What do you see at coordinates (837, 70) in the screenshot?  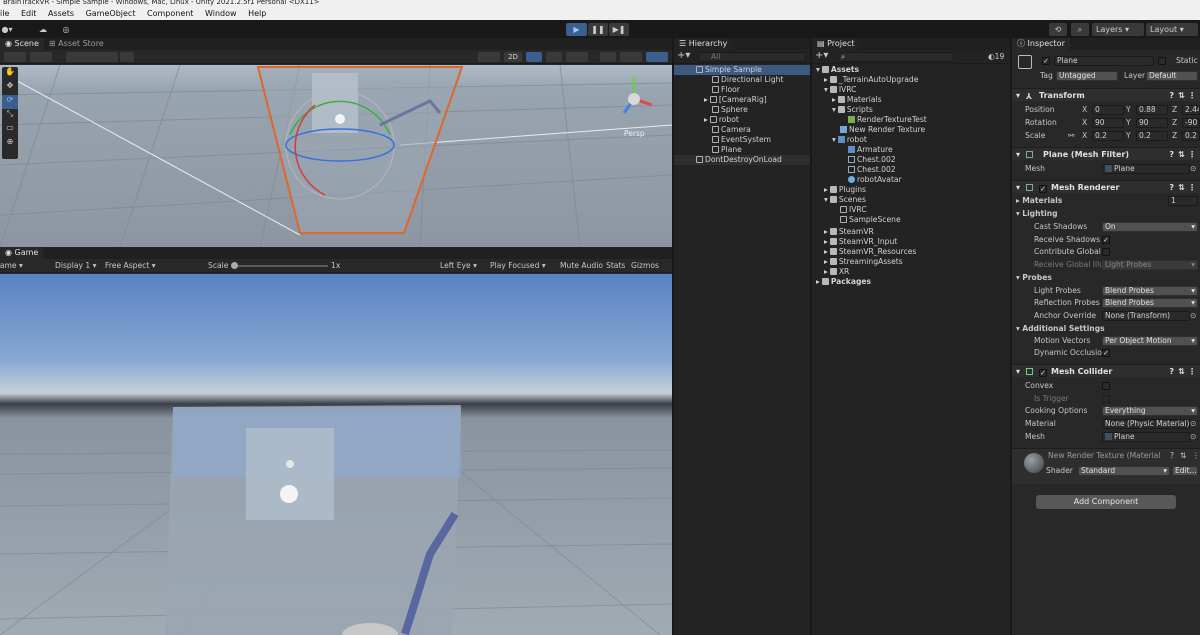 I see `project-folder-assets: ▾ Assets` at bounding box center [837, 70].